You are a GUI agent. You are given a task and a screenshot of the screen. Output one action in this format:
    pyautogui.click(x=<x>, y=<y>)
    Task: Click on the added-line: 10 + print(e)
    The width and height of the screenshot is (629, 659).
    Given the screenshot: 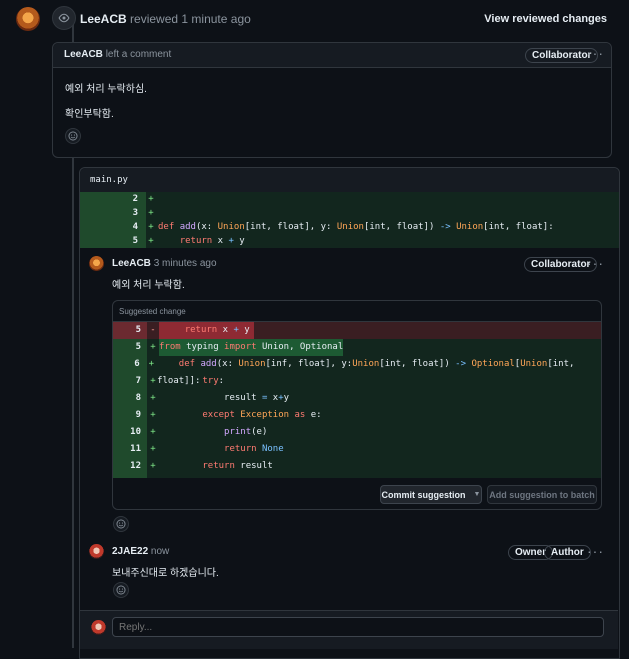 What is the action you would take?
    pyautogui.click(x=199, y=432)
    